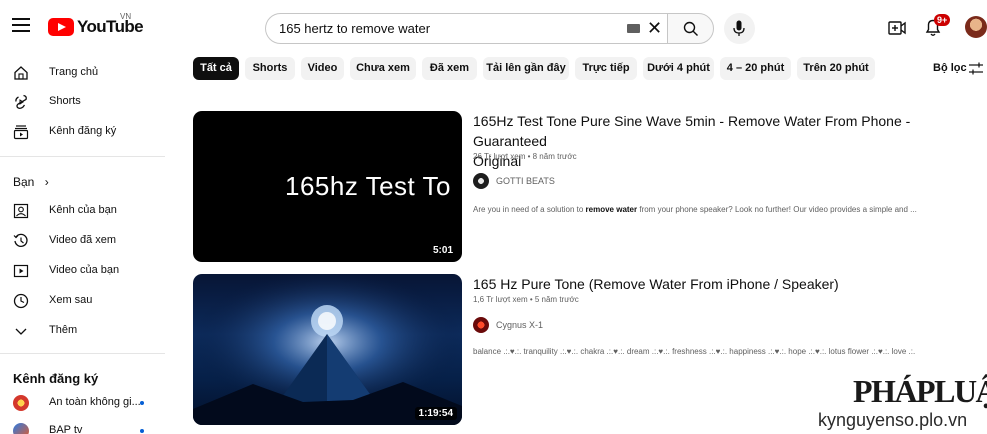 Image resolution: width=987 pixels, height=434 pixels. I want to click on watermark-logo: PHÁPLUẬT, so click(920, 391).